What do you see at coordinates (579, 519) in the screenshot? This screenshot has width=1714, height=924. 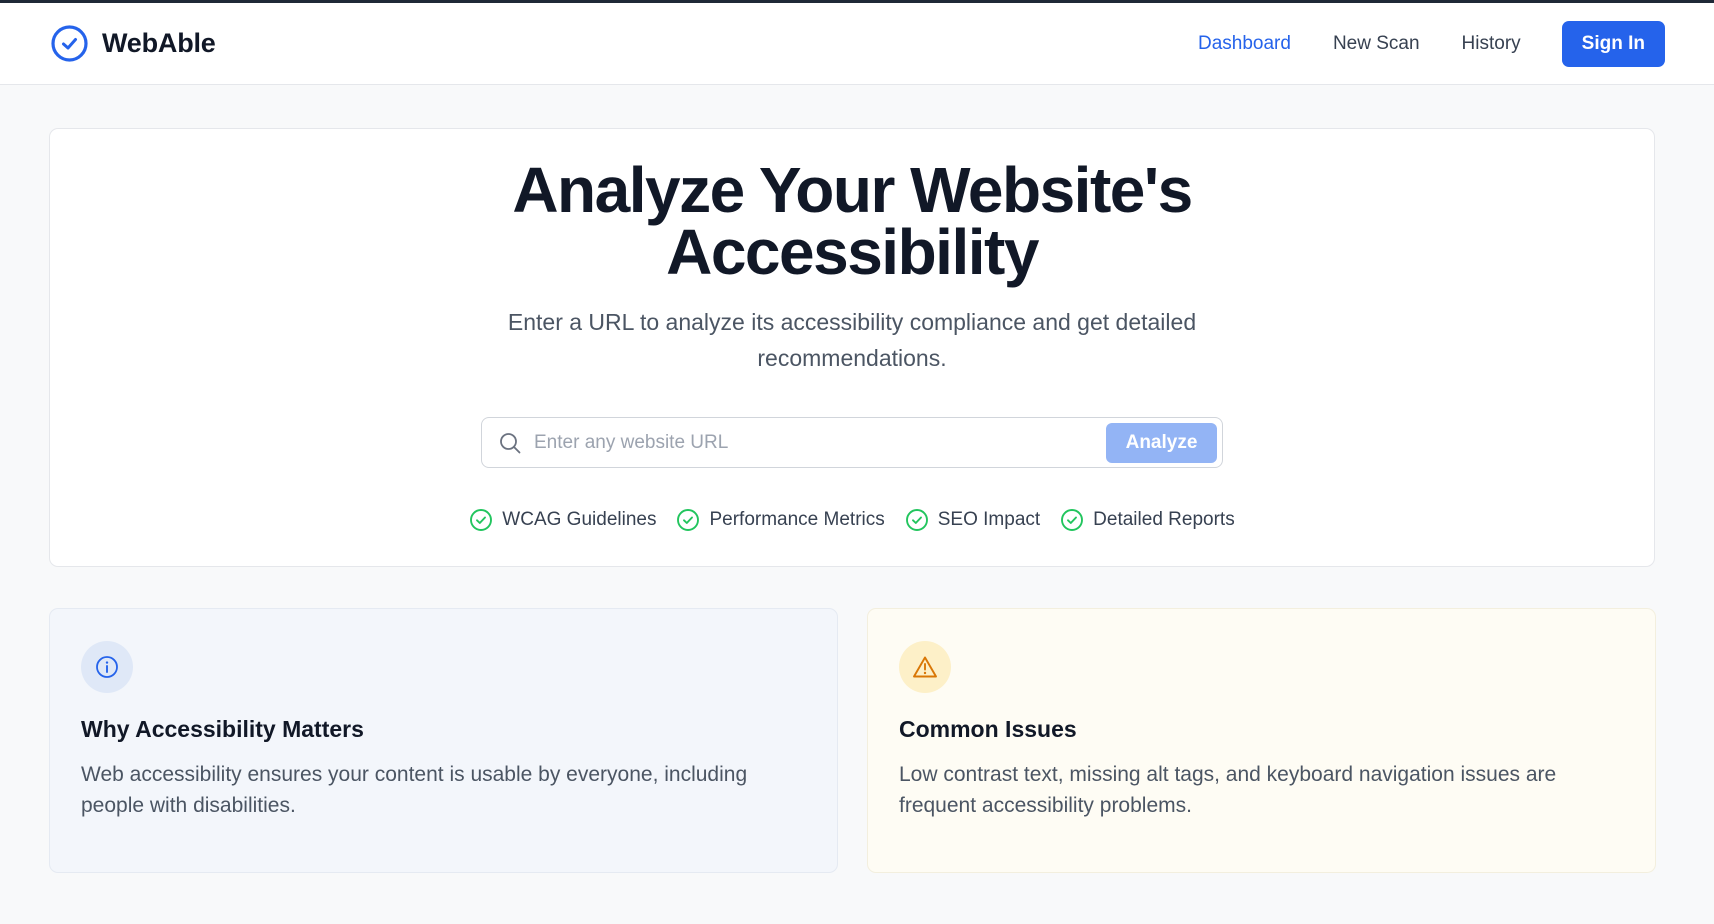 I see `feature-label: WCAG Guidelines` at bounding box center [579, 519].